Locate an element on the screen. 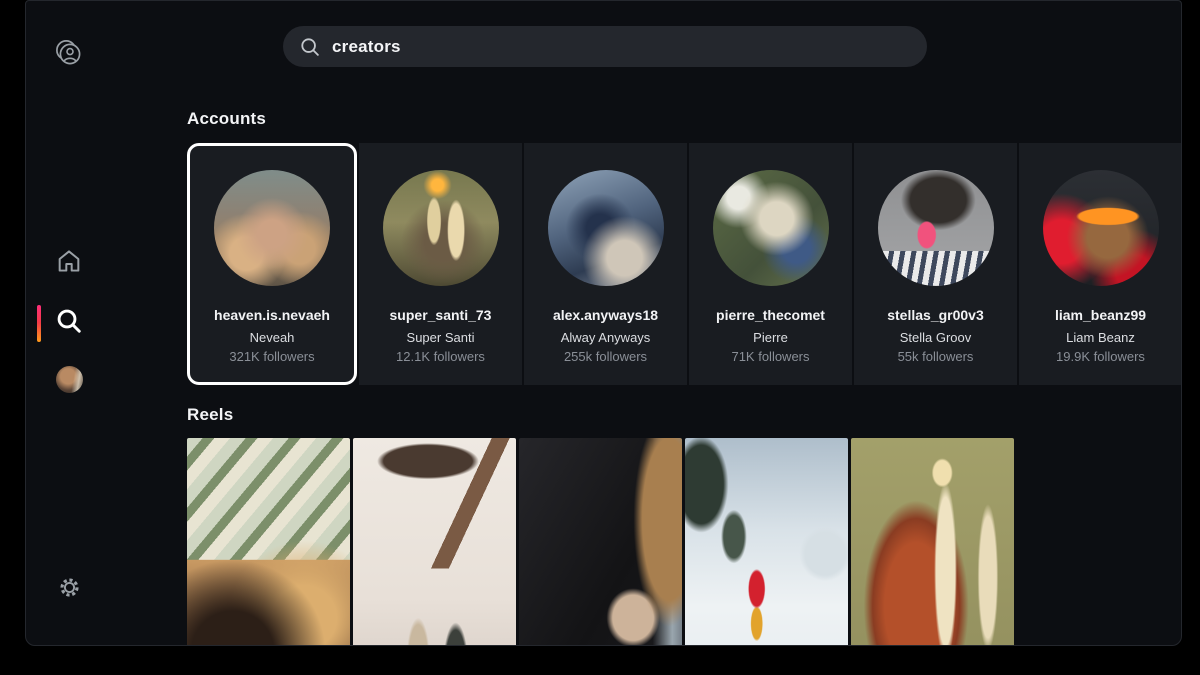 The height and width of the screenshot is (675, 1200). account-followers: 321K followers is located at coordinates (272, 356).